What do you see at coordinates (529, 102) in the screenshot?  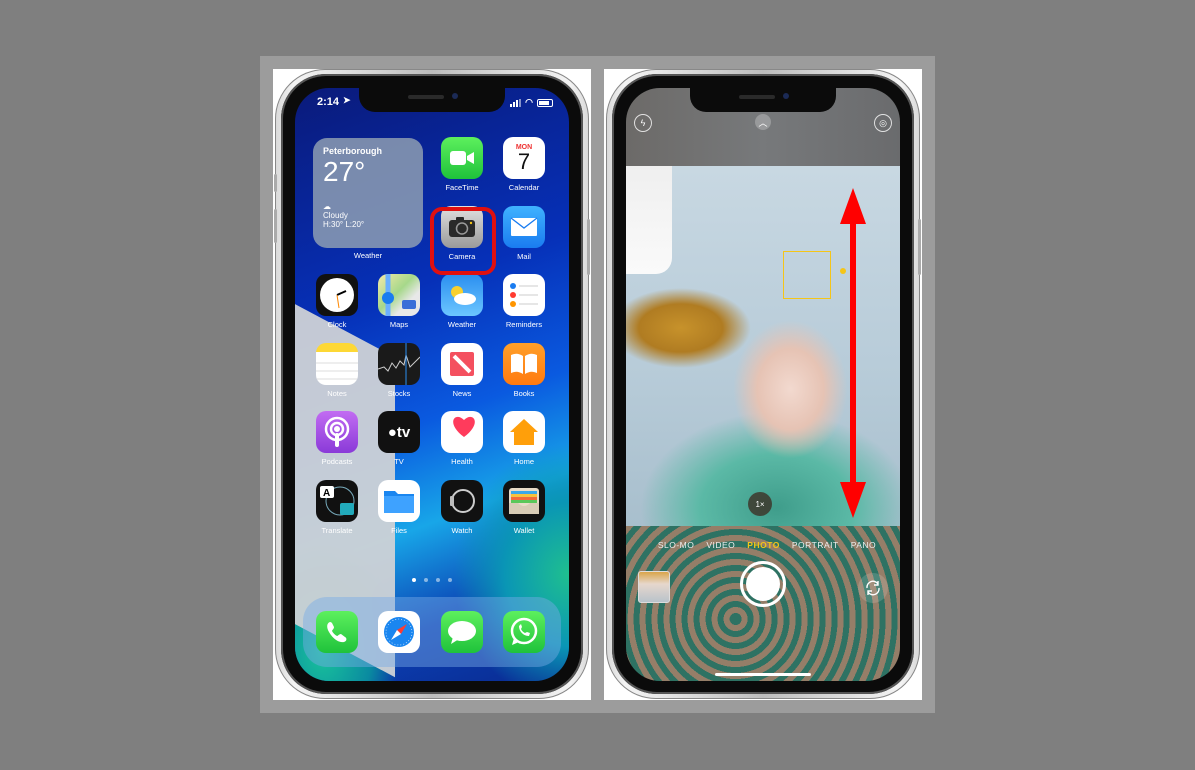 I see `wifi-icon: ◠` at bounding box center [529, 102].